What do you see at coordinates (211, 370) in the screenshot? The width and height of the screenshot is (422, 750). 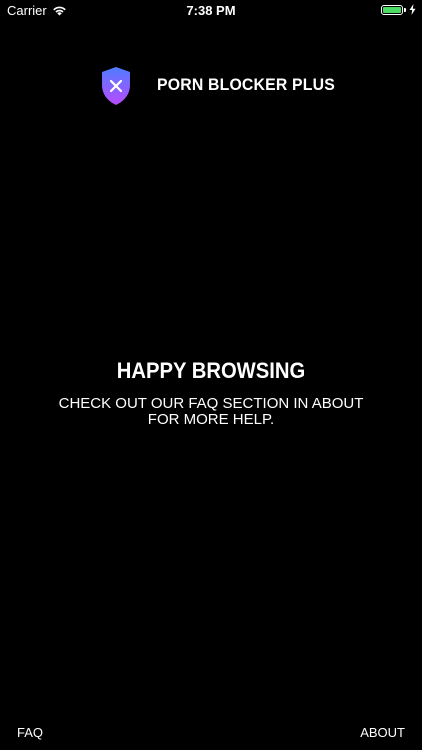 I see `headline: HAPPY BROWSING` at bounding box center [211, 370].